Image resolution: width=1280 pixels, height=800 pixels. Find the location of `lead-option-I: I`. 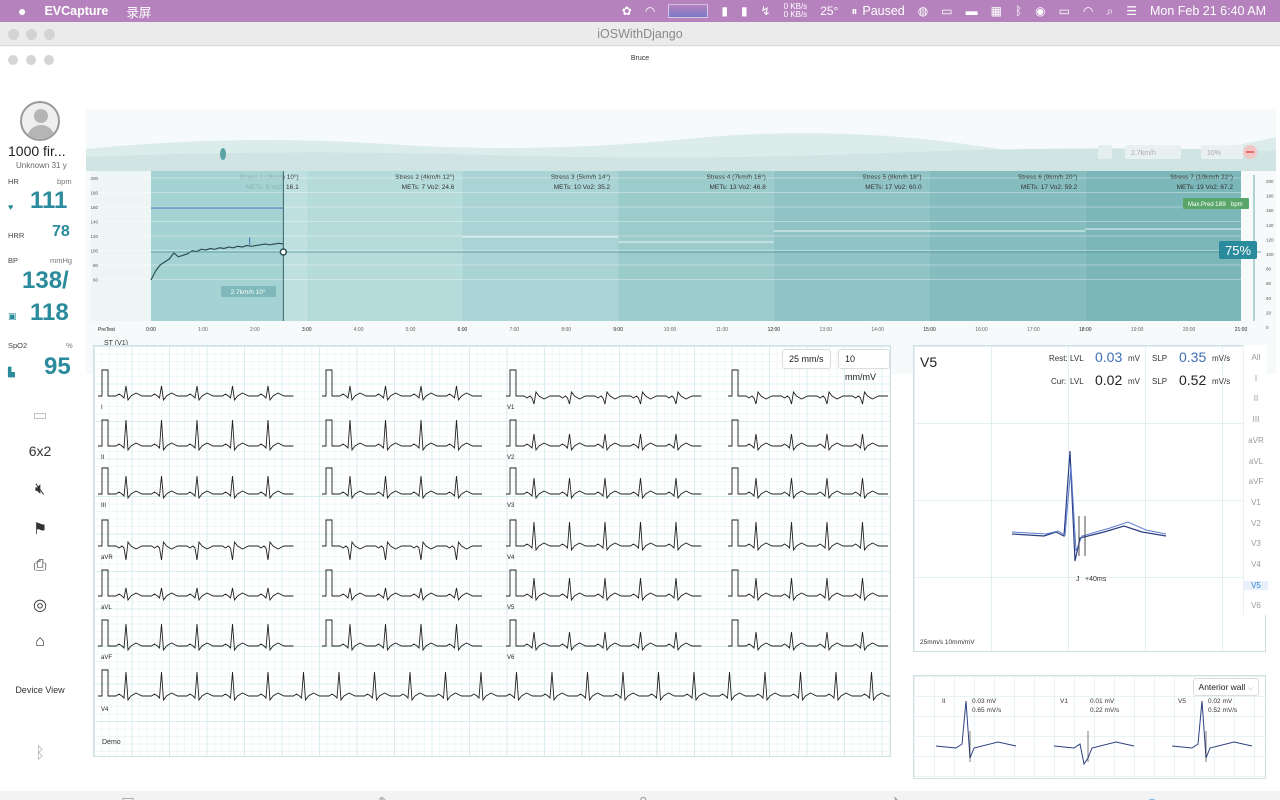

lead-option-I: I is located at coordinates (1256, 378).